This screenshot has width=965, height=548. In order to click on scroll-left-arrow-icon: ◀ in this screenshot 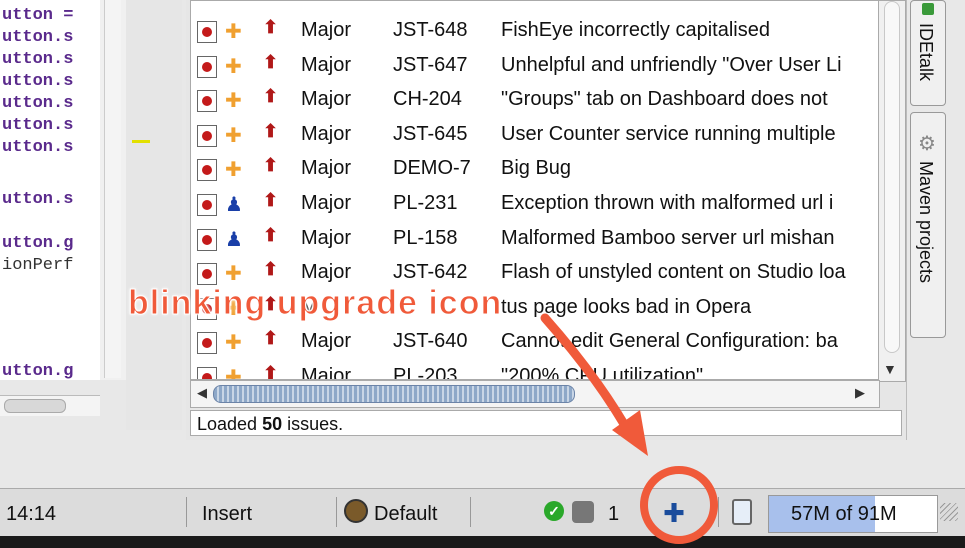, I will do `click(202, 393)`.